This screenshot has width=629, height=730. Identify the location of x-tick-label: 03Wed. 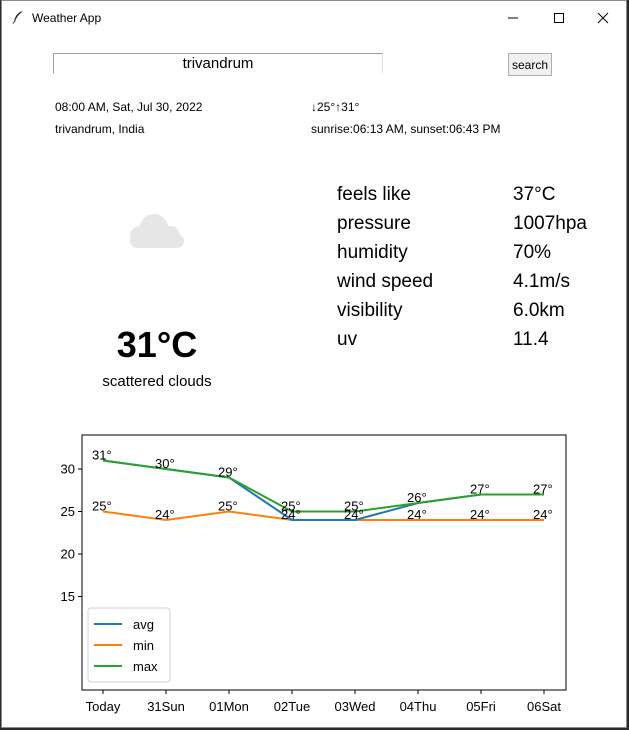
(355, 706).